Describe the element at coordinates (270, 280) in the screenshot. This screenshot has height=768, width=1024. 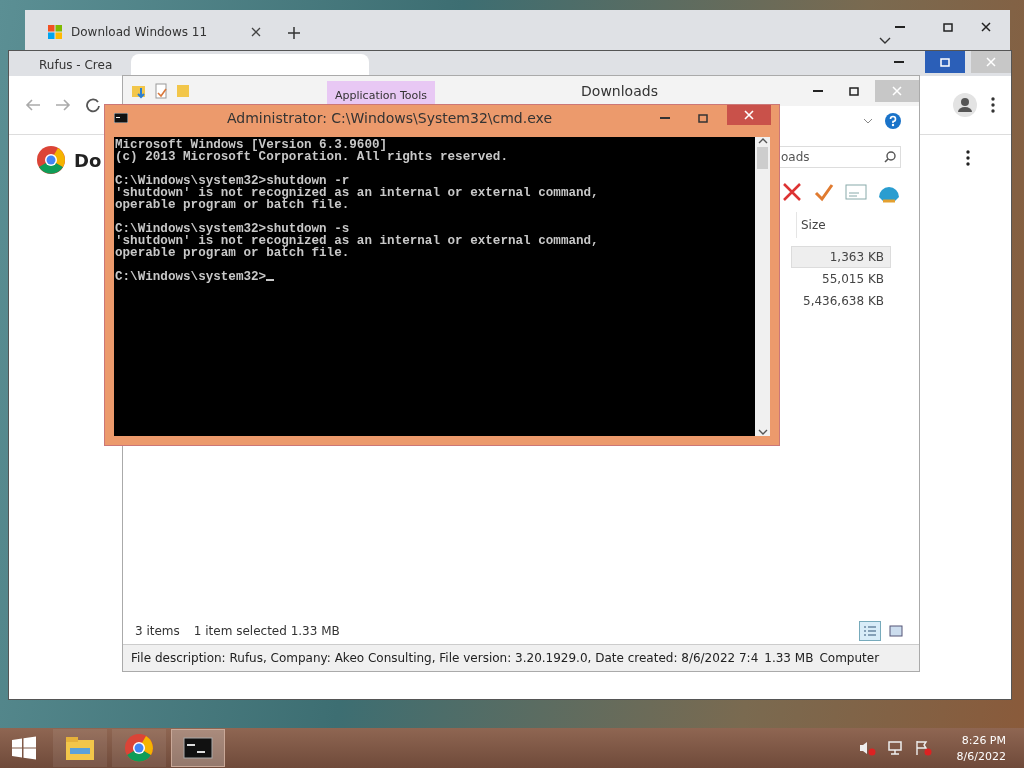
I see `text-cursor` at that location.